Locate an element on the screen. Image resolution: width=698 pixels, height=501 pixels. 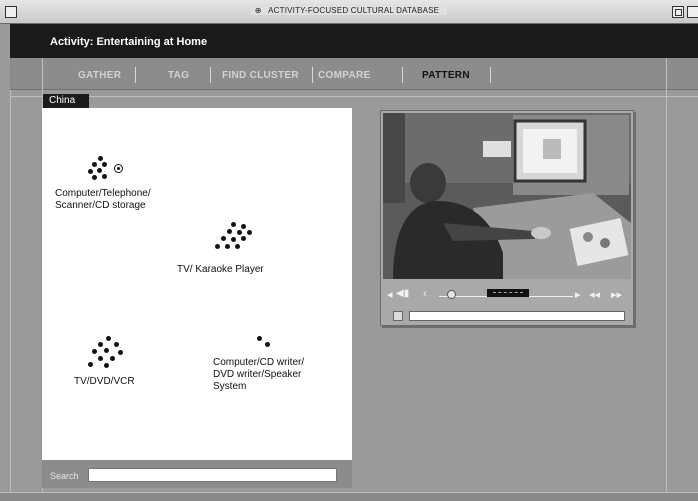
video-frame-image is located at coordinates (507, 196).